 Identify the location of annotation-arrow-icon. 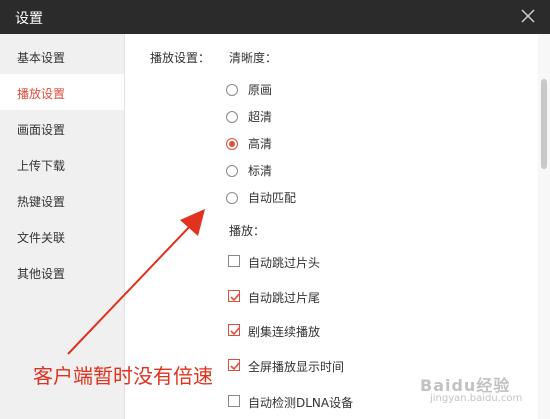
(136, 282).